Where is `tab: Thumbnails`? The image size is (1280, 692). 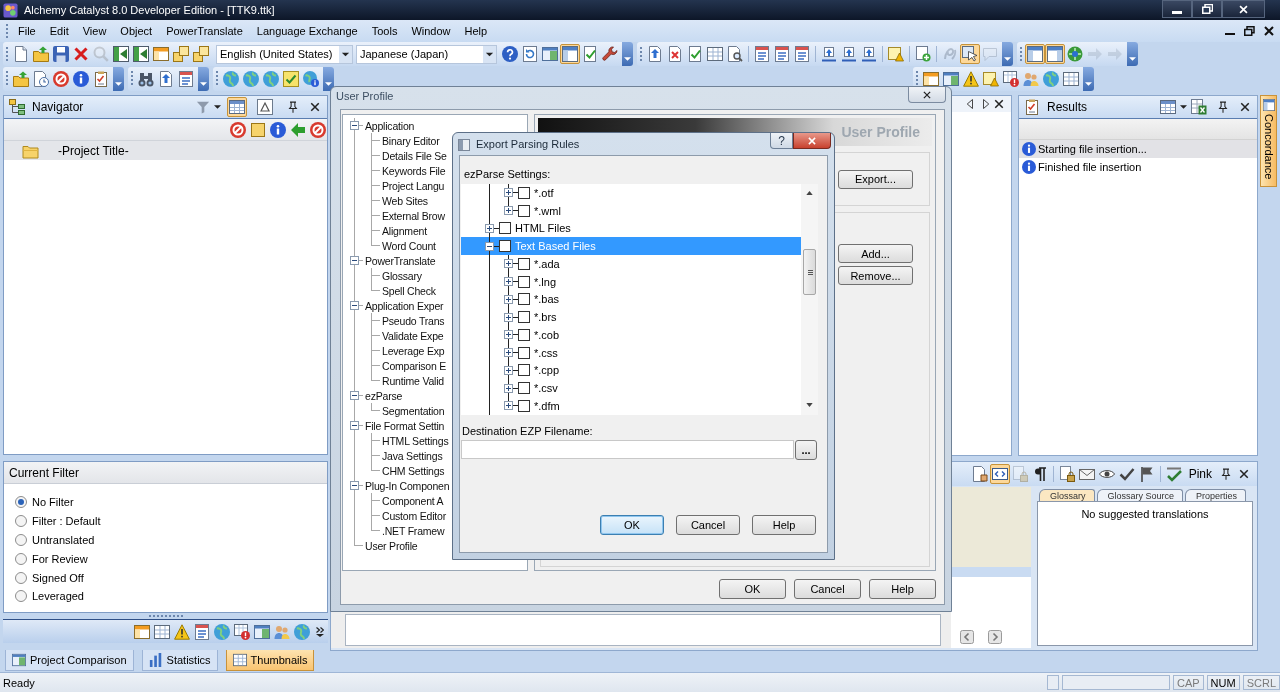 tab: Thumbnails is located at coordinates (270, 660).